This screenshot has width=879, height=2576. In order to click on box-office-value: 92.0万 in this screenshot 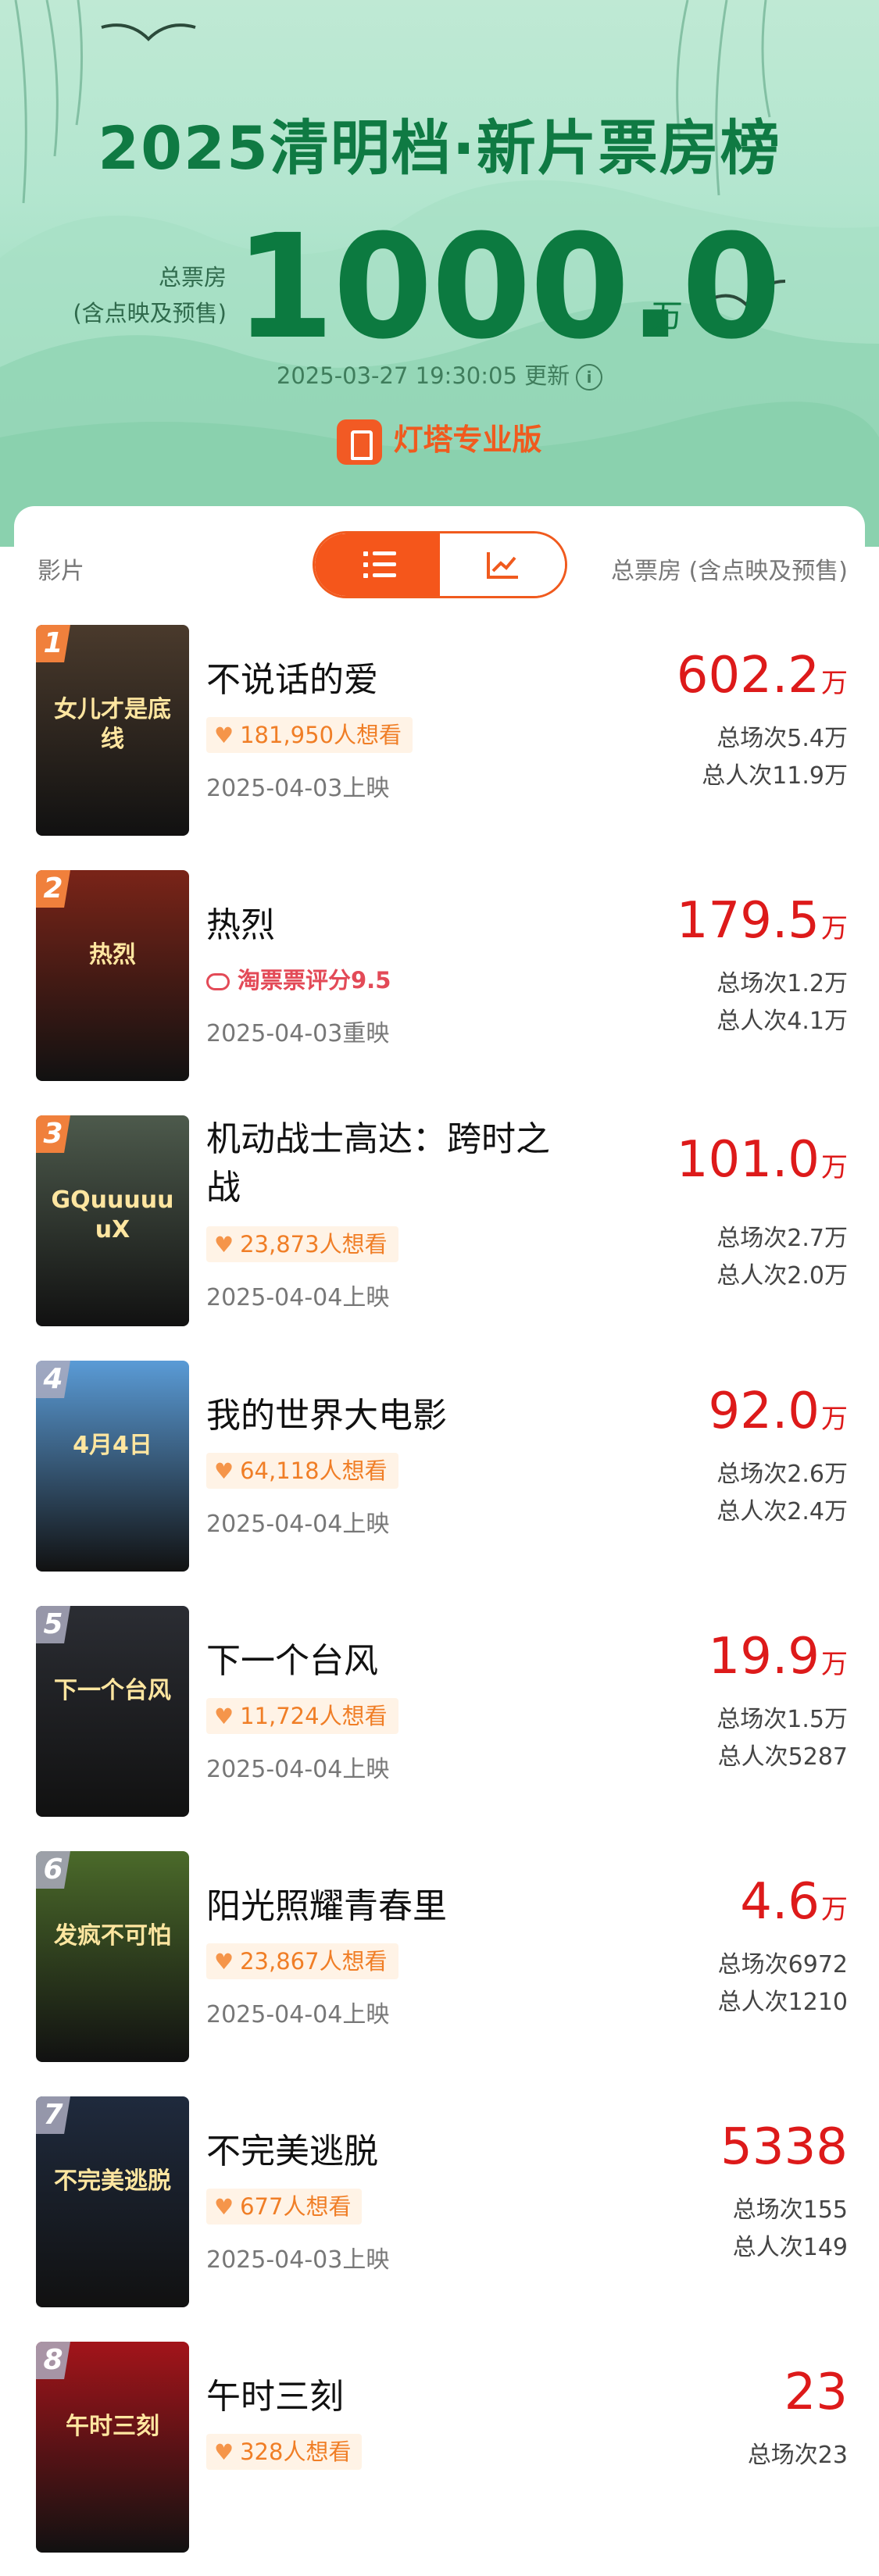, I will do `click(779, 1411)`.